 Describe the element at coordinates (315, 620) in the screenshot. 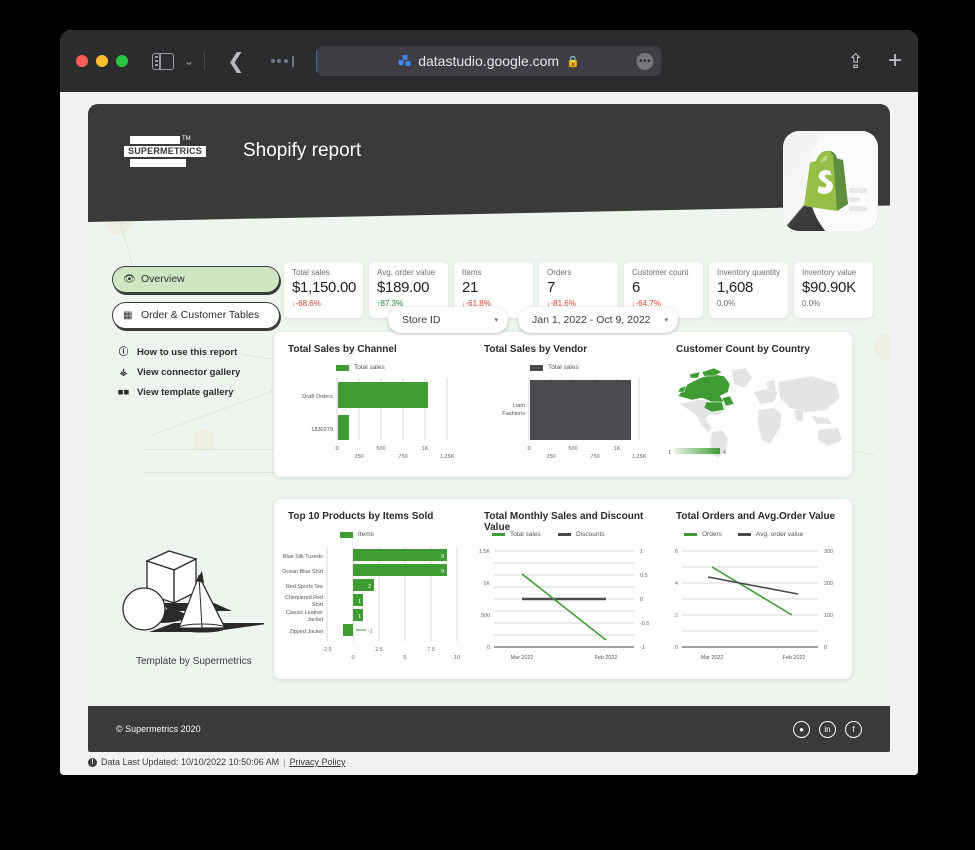

I see `svg-text: Jacket` at that location.